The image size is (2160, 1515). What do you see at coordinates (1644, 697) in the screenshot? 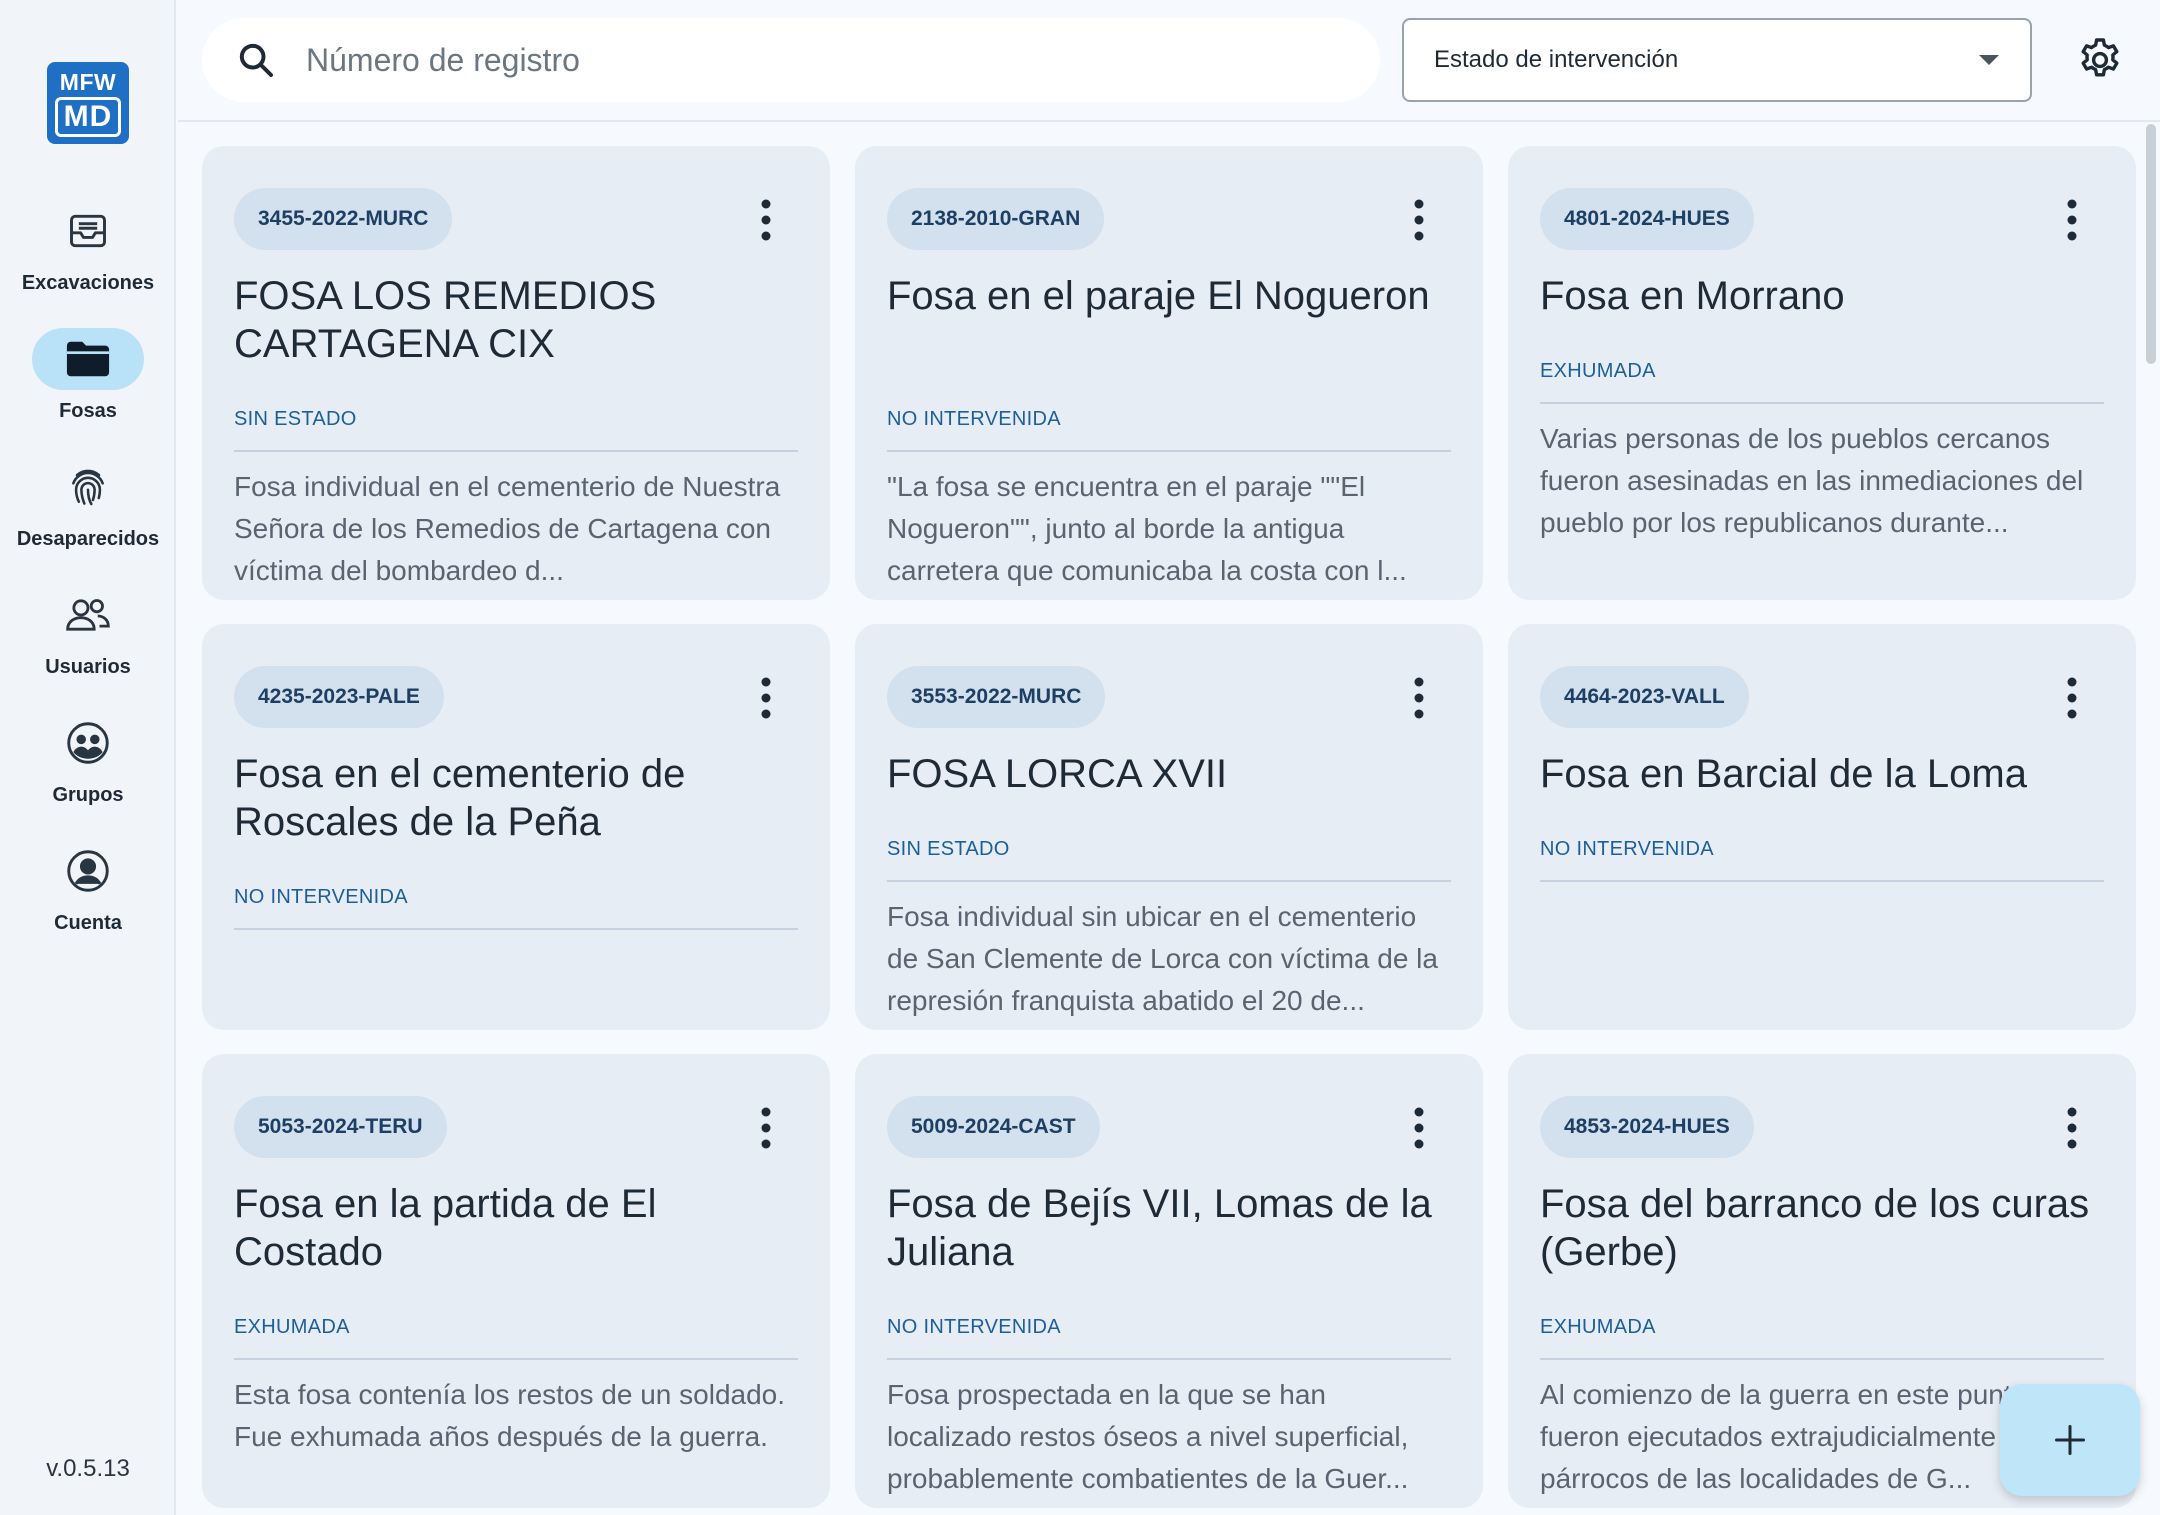
I see `registry-code-chip: 4464-2023-VALL` at bounding box center [1644, 697].